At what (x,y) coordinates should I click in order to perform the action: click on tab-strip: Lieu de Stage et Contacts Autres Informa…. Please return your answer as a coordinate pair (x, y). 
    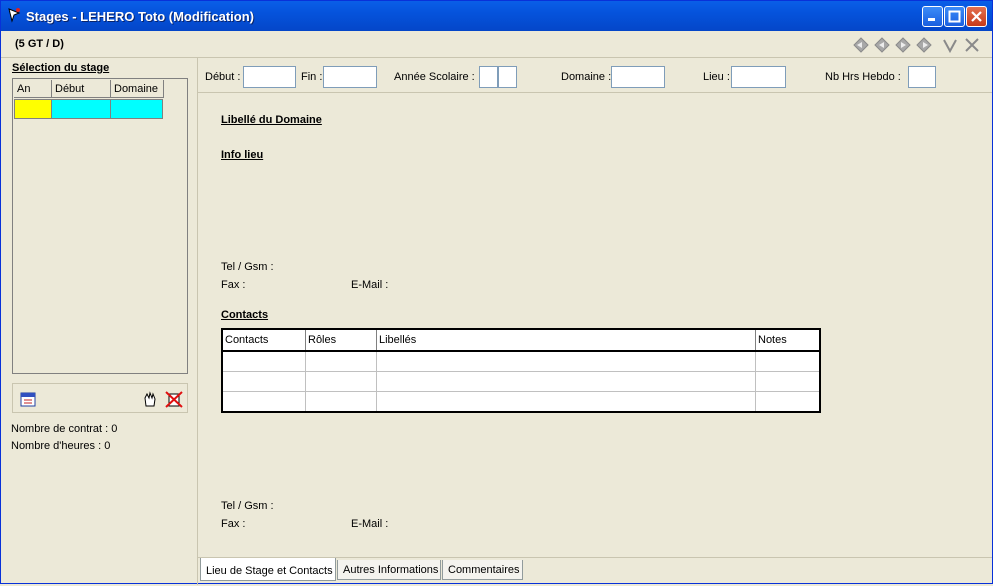
    Looking at the image, I should click on (595, 571).